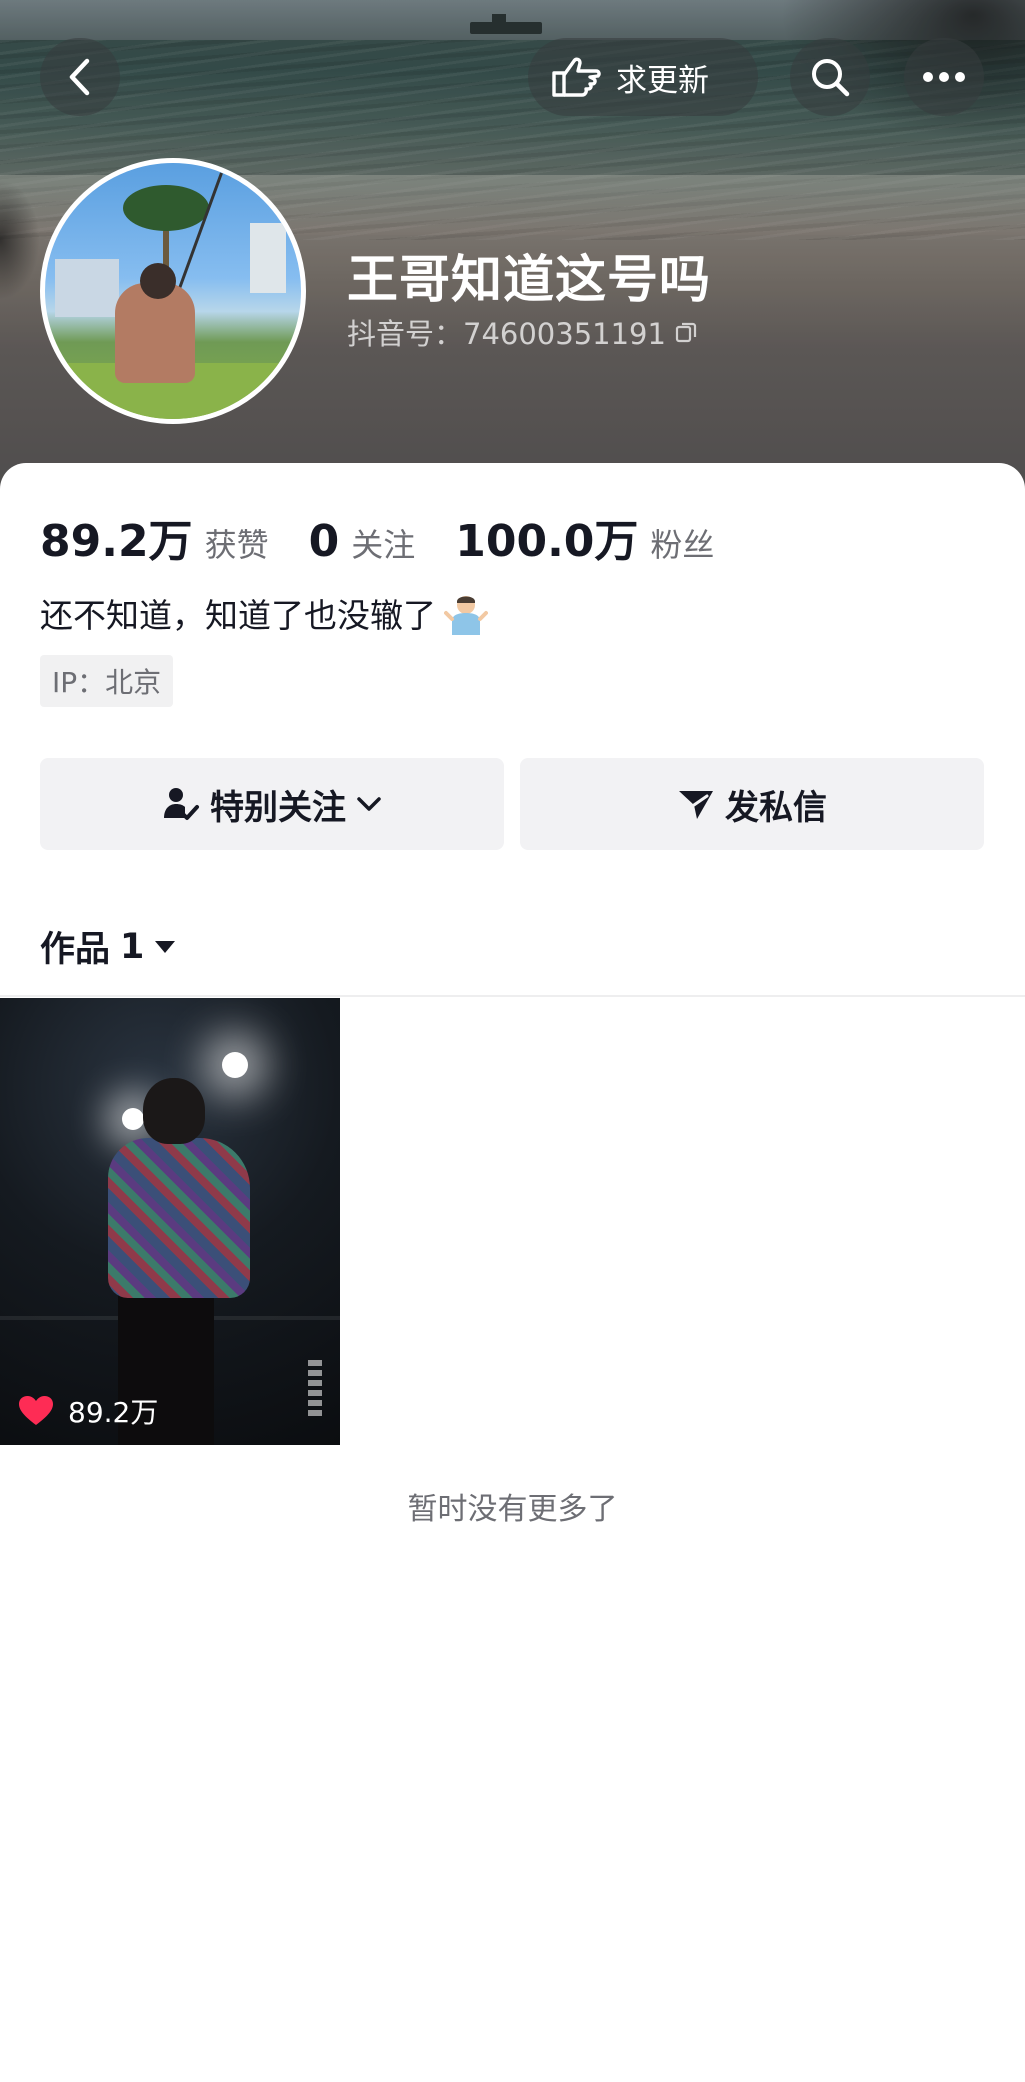  I want to click on account-id-text: 抖音号：74600351191, so click(506, 334).